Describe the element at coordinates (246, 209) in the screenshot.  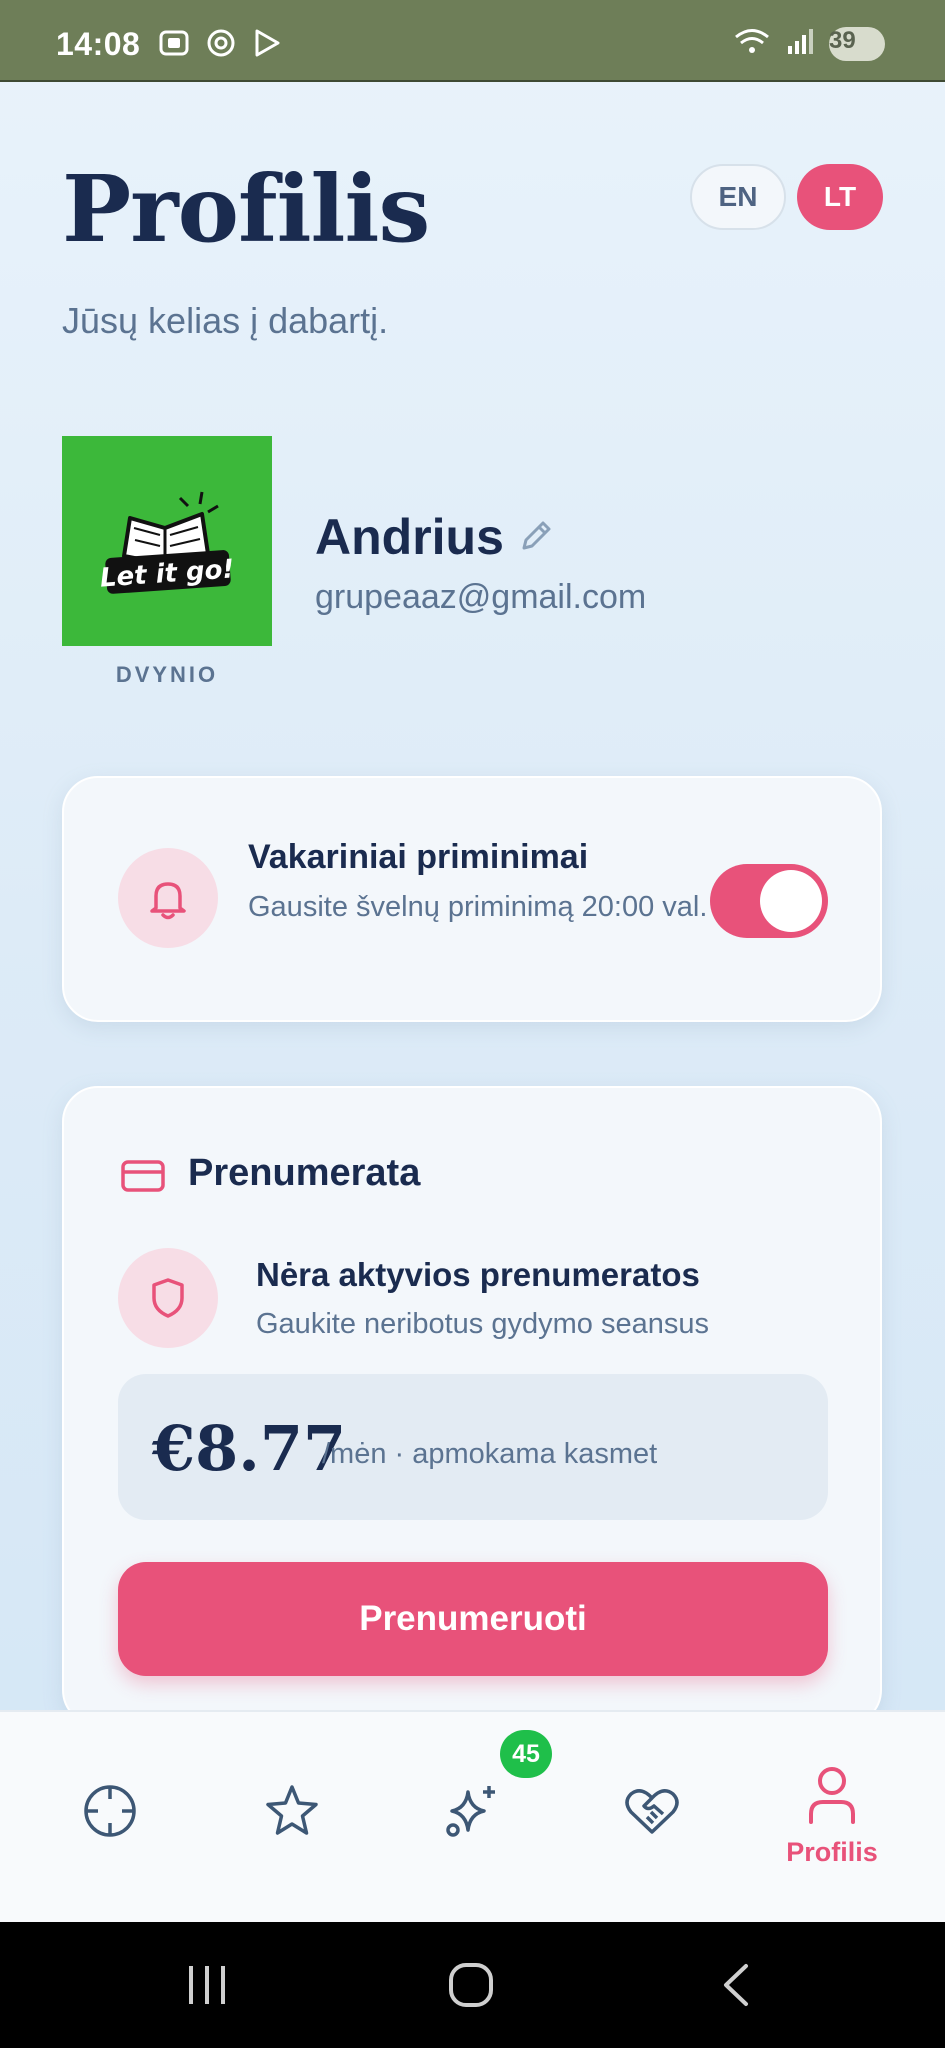
I see `page-title: Profilis` at that location.